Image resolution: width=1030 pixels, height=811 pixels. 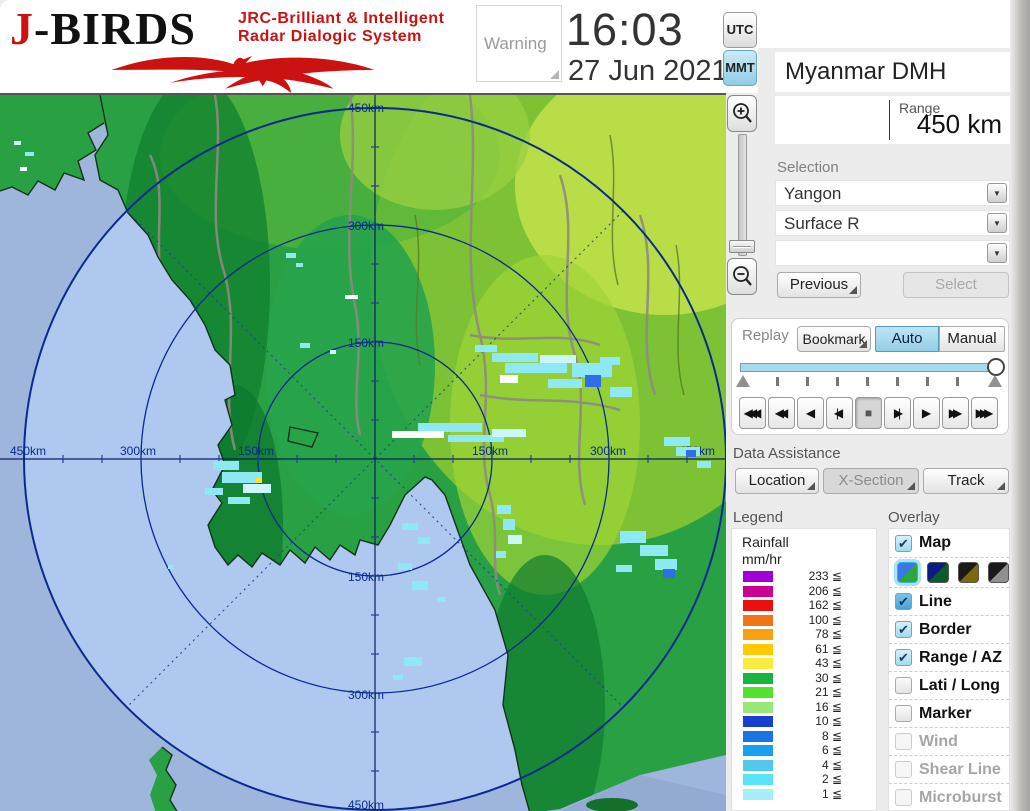 I want to click on checkbox-range-az: ✔, so click(x=903, y=657).